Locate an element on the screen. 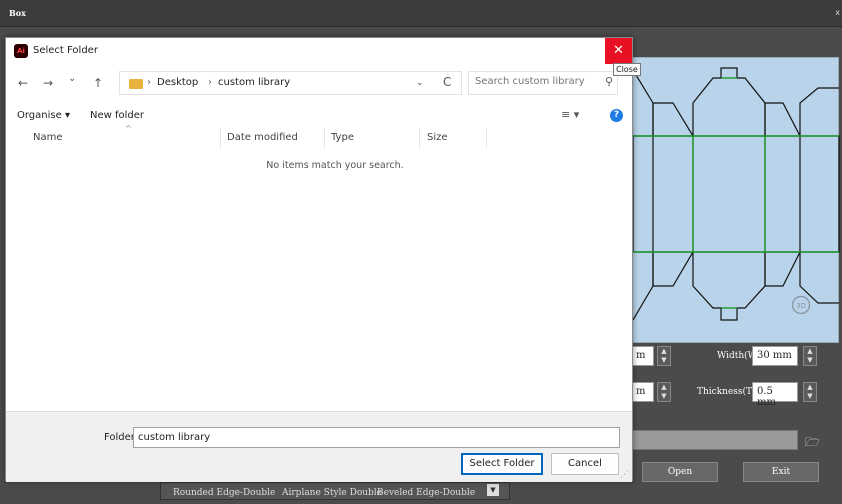 This screenshot has width=842, height=504. open-button: Open is located at coordinates (680, 472).